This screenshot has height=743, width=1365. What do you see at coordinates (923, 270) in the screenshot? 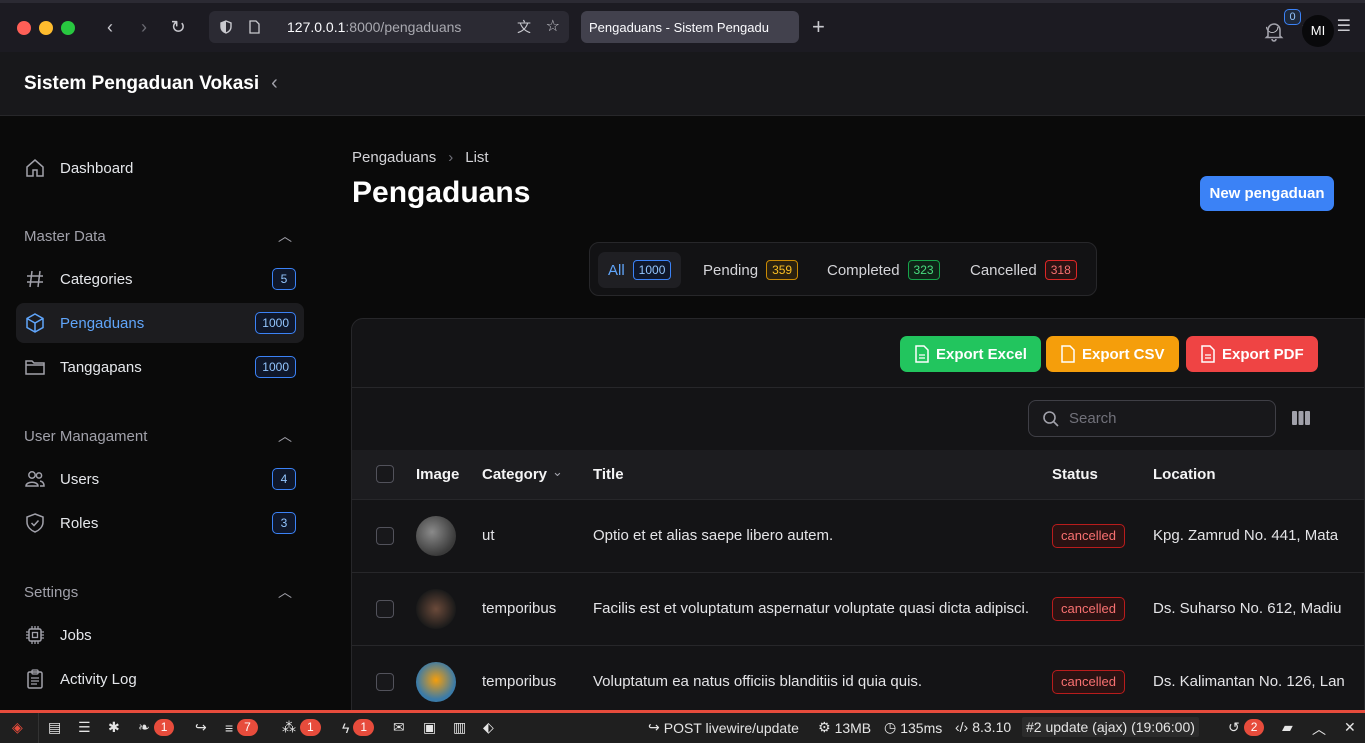
I see `tab-count-badge: 323` at bounding box center [923, 270].